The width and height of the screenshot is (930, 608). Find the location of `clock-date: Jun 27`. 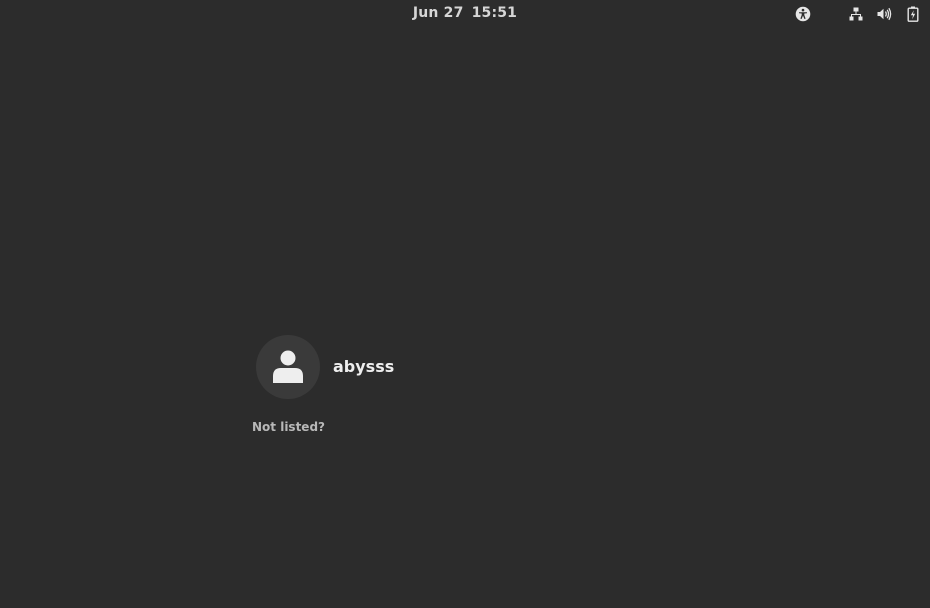

clock-date: Jun 27 is located at coordinates (438, 13).